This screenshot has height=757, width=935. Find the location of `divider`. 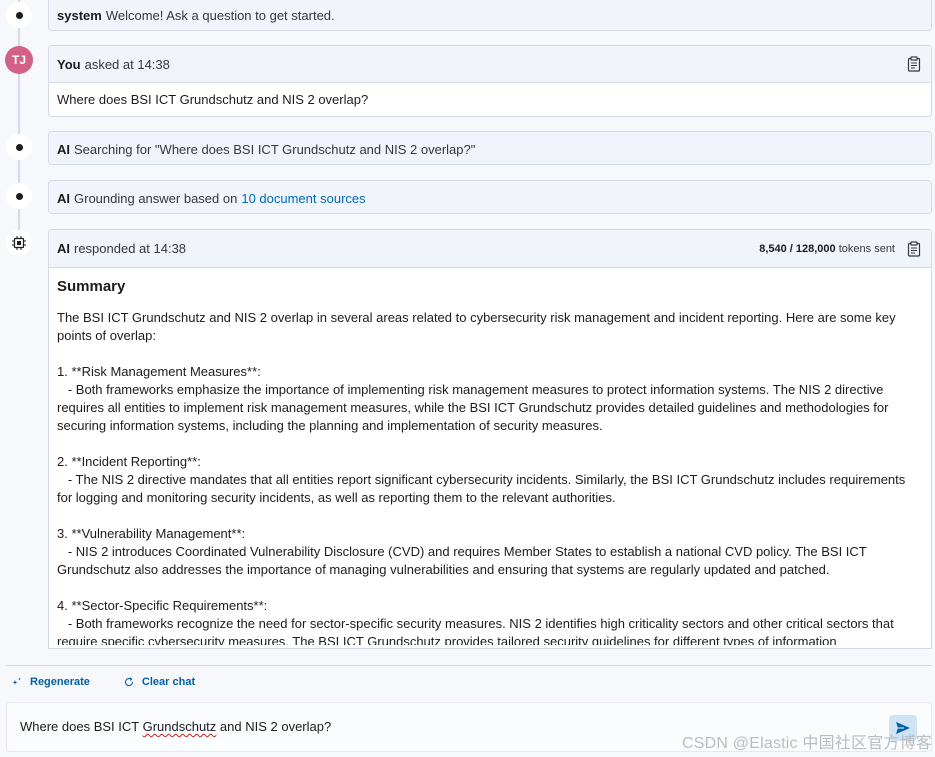

divider is located at coordinates (469, 665).